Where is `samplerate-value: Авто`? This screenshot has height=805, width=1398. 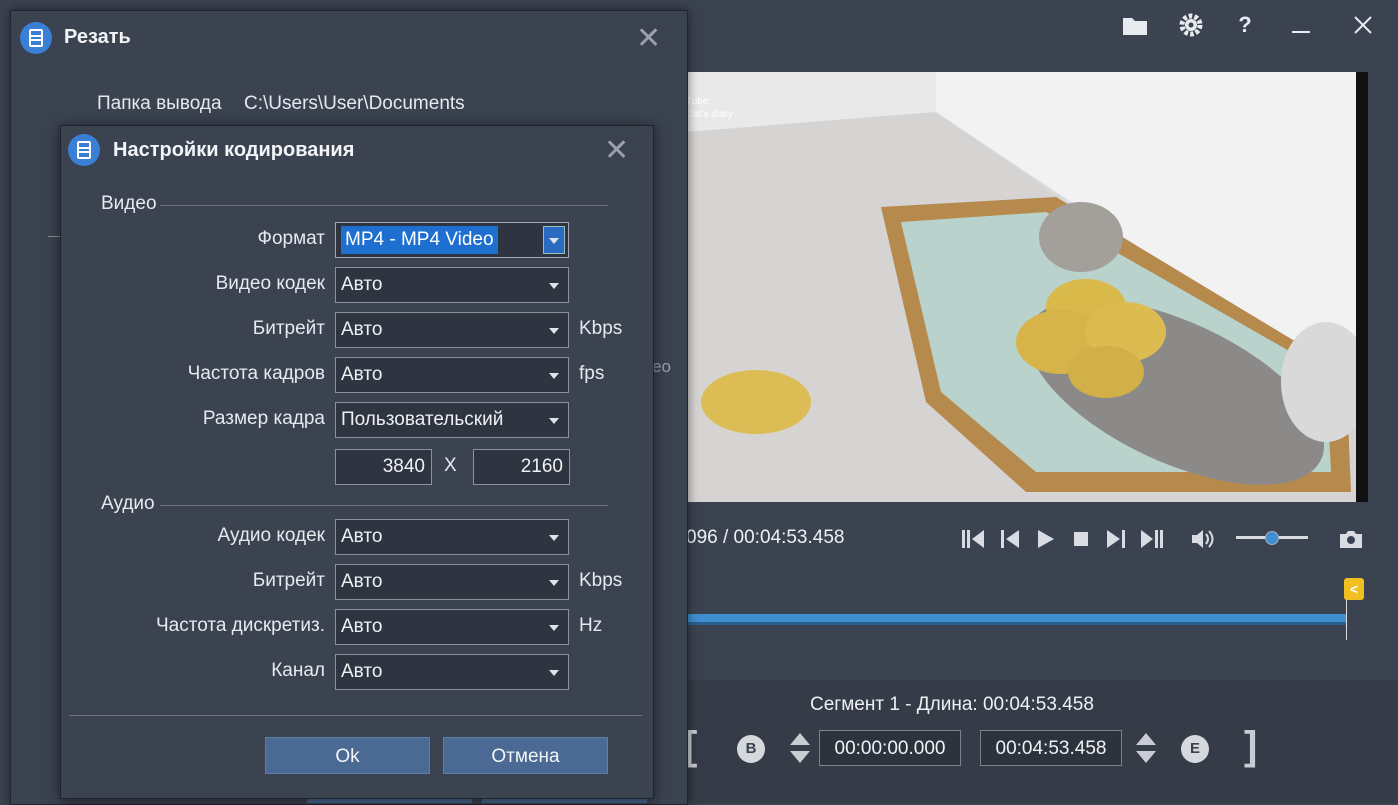 samplerate-value: Авто is located at coordinates (362, 626).